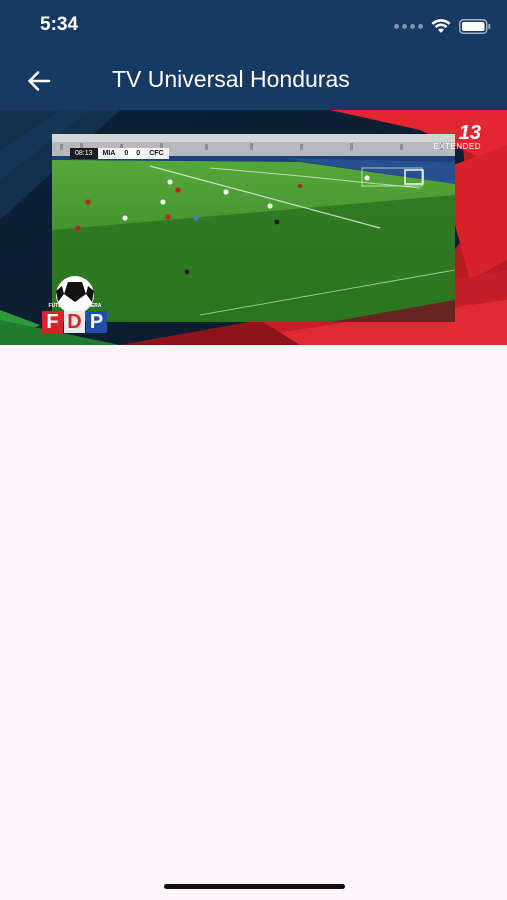 This screenshot has width=507, height=900. I want to click on channel-bug: 13 EXTENDED, so click(457, 136).